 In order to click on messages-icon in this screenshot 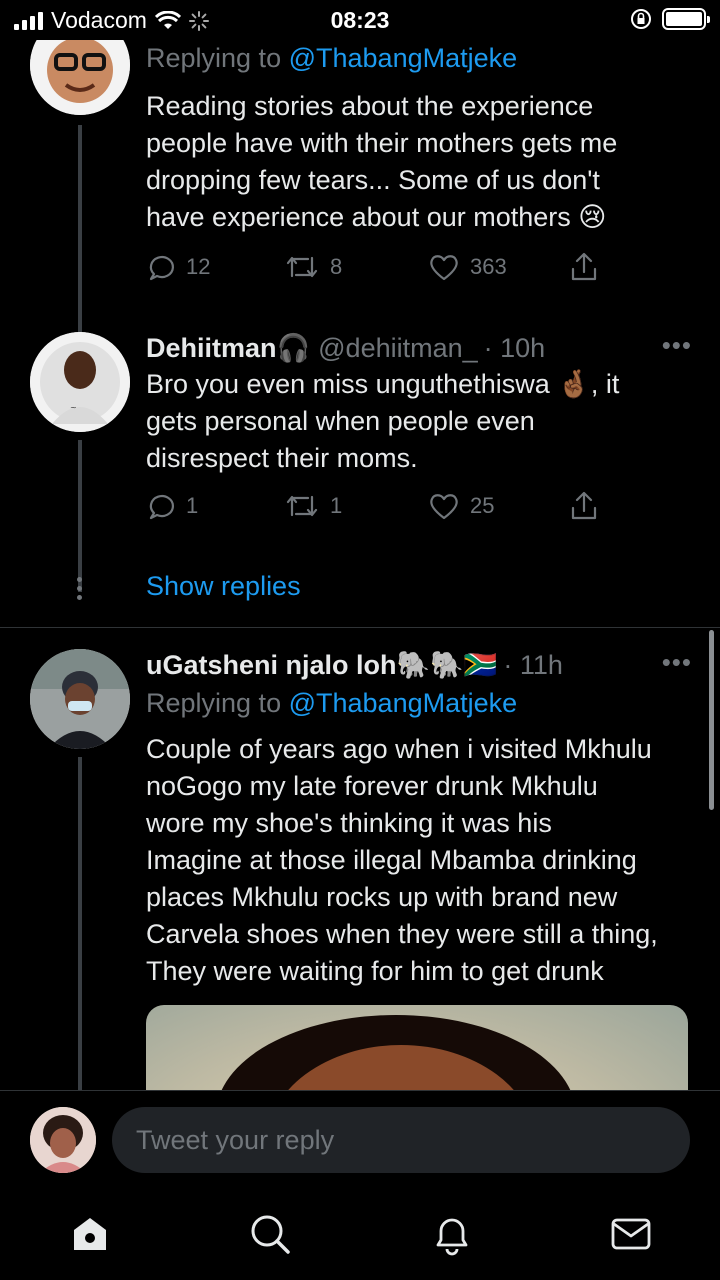, I will do `click(631, 1234)`.